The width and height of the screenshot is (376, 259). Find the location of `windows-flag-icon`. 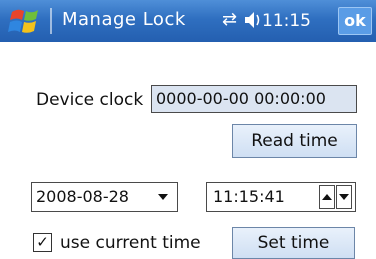

windows-flag-icon is located at coordinates (23, 21).